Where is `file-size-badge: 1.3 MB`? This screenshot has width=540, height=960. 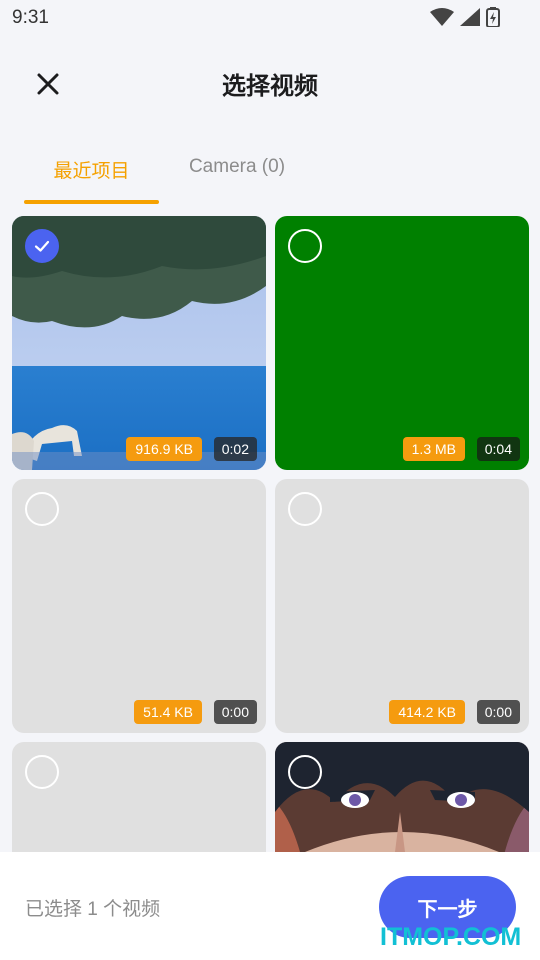 file-size-badge: 1.3 MB is located at coordinates (433, 449).